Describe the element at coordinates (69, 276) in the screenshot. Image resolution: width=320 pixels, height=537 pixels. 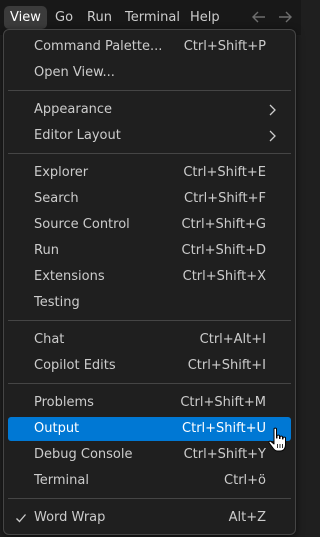
I see `menu-item-label: Extensions` at that location.